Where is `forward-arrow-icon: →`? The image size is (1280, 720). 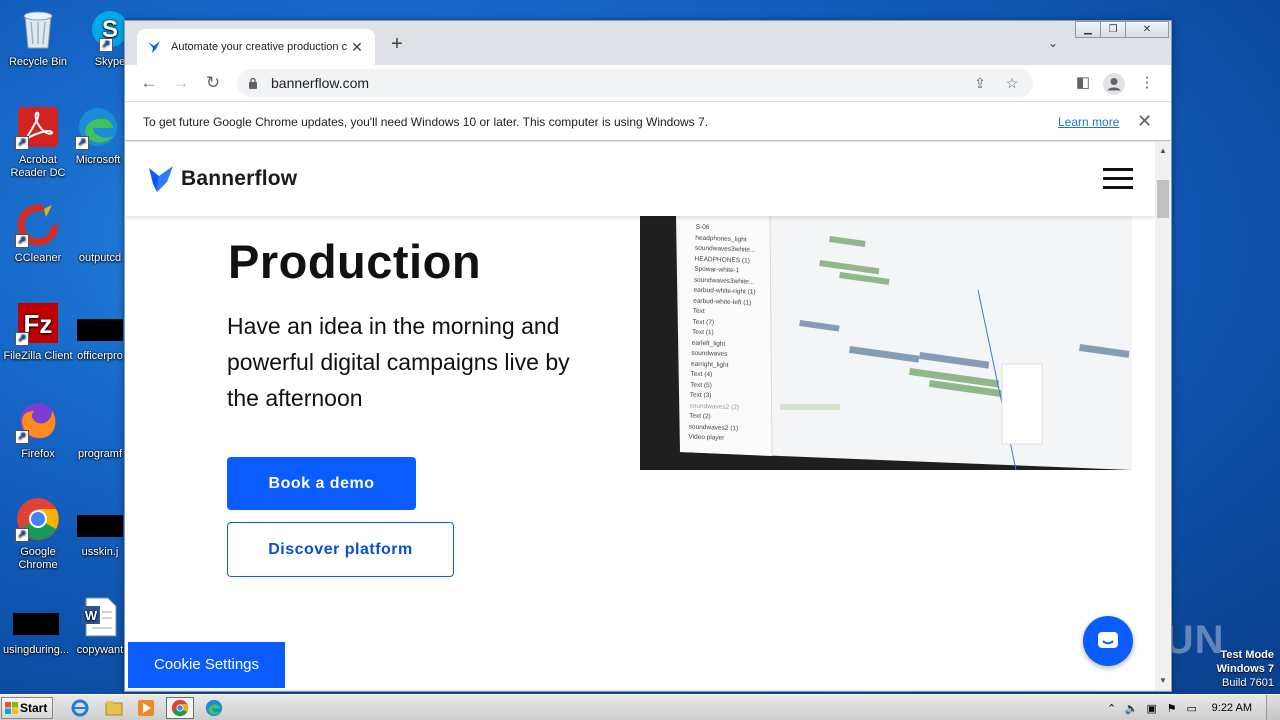 forward-arrow-icon: → is located at coordinates (181, 83).